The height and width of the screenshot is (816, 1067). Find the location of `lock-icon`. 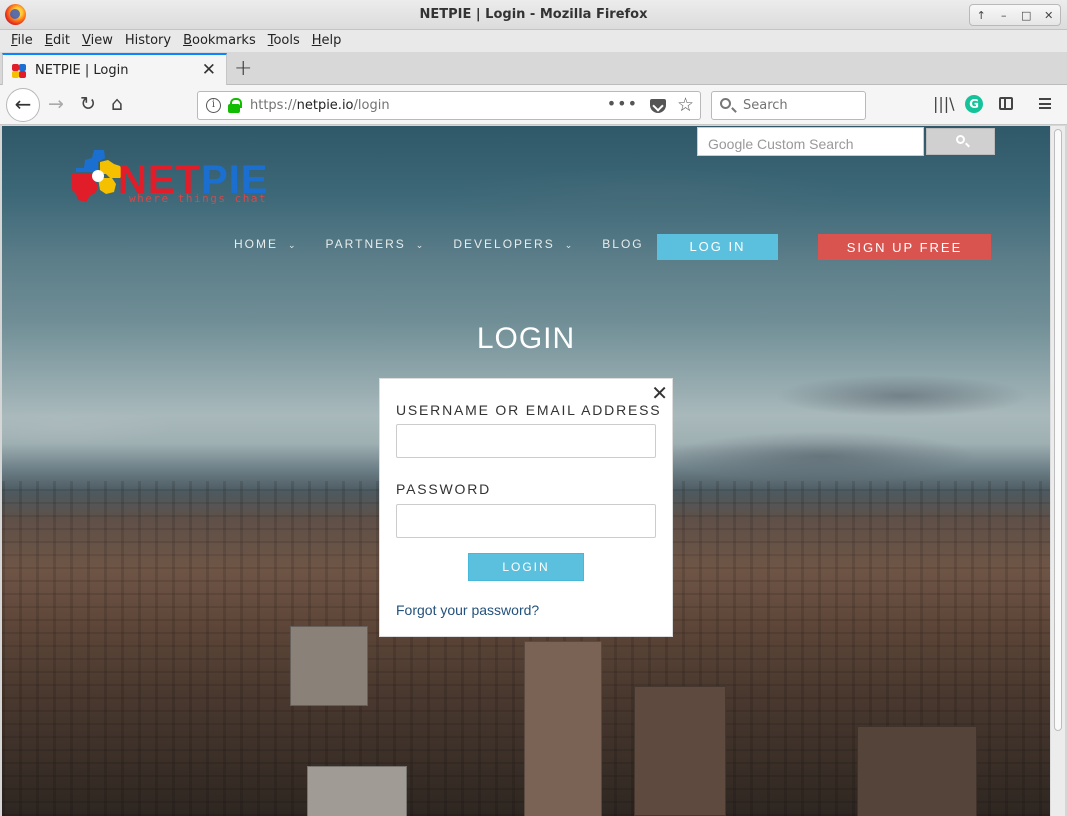

lock-icon is located at coordinates (235, 105).